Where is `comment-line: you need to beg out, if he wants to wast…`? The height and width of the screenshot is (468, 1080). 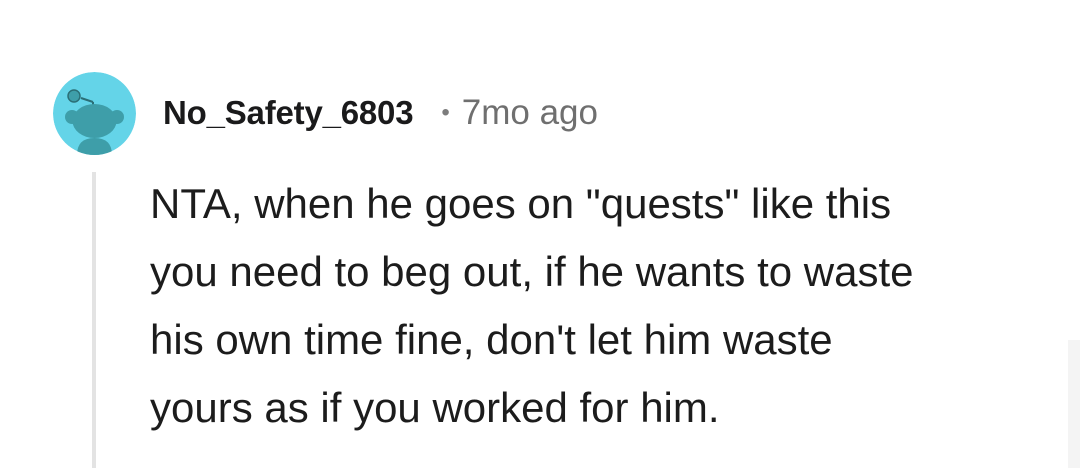 comment-line: you need to beg out, if he wants to wast… is located at coordinates (532, 271).